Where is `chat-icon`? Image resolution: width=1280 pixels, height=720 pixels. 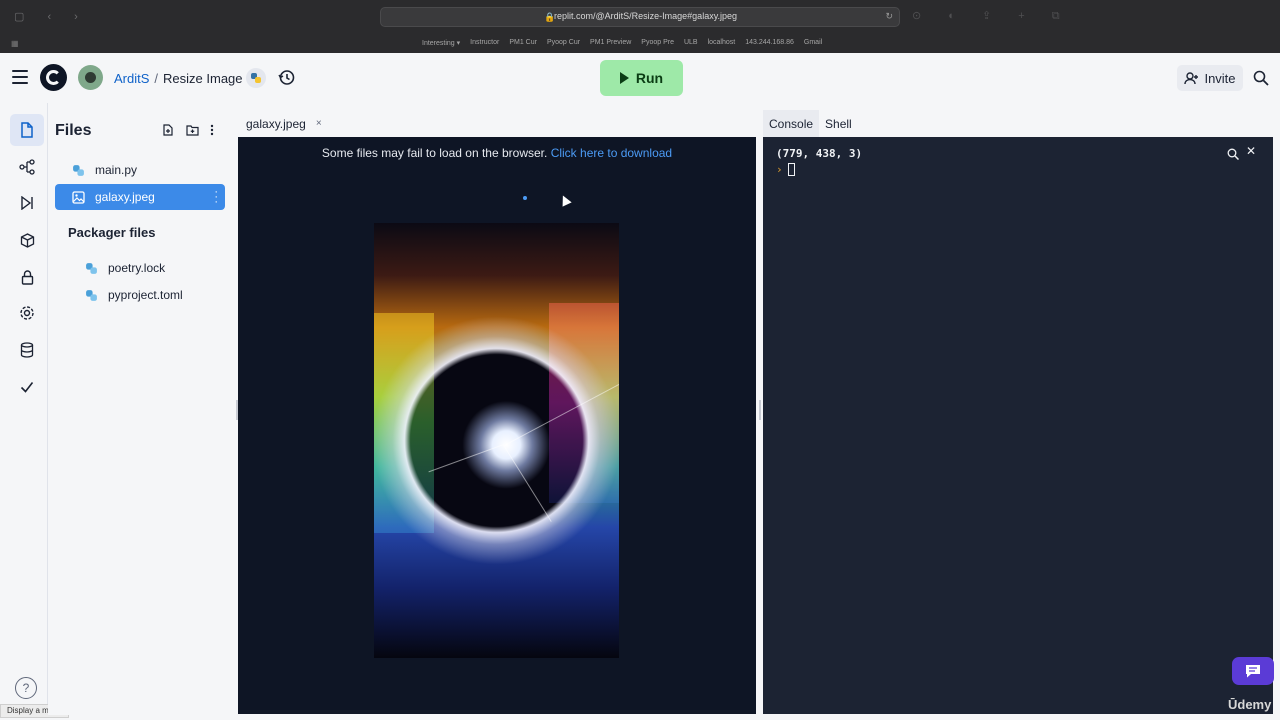 chat-icon is located at coordinates (1253, 671).